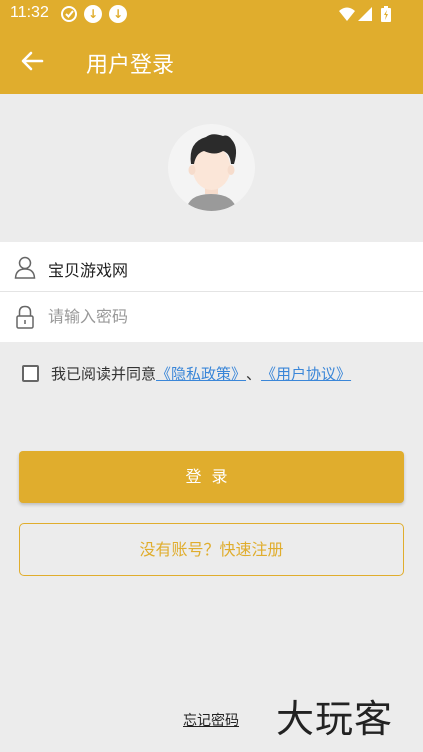 The width and height of the screenshot is (423, 752). Describe the element at coordinates (201, 373) in the screenshot. I see `privacy-policy-link: 《隐私政策》` at that location.